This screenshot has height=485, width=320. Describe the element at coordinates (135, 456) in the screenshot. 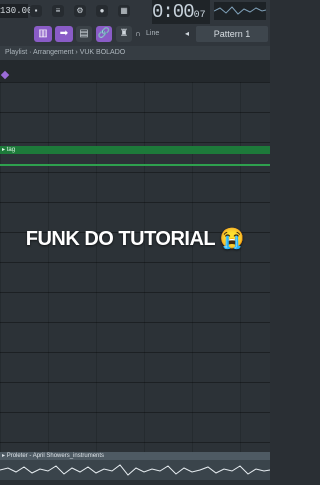

I see `audio-clip-header: ▸ Proleter - April Showers_instruments` at that location.